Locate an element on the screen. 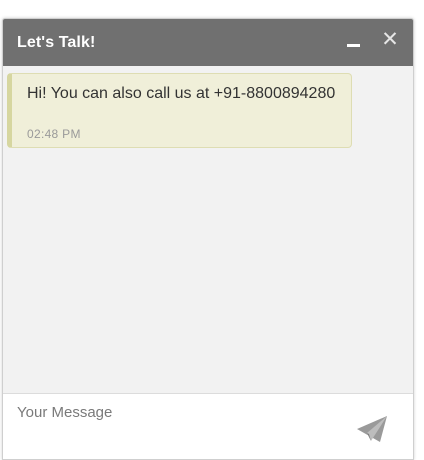  minimize-button is located at coordinates (353, 41).